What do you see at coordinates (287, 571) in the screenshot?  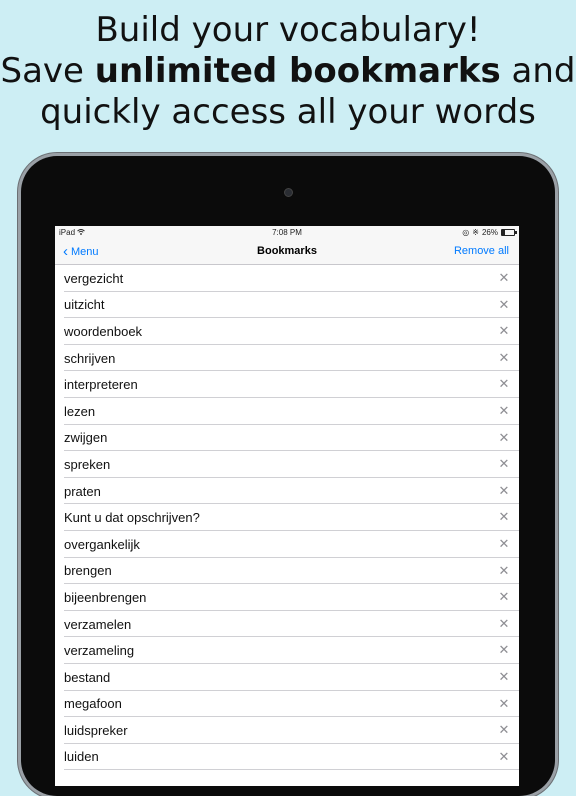 I see `bookmark-item: brengen ✕` at bounding box center [287, 571].